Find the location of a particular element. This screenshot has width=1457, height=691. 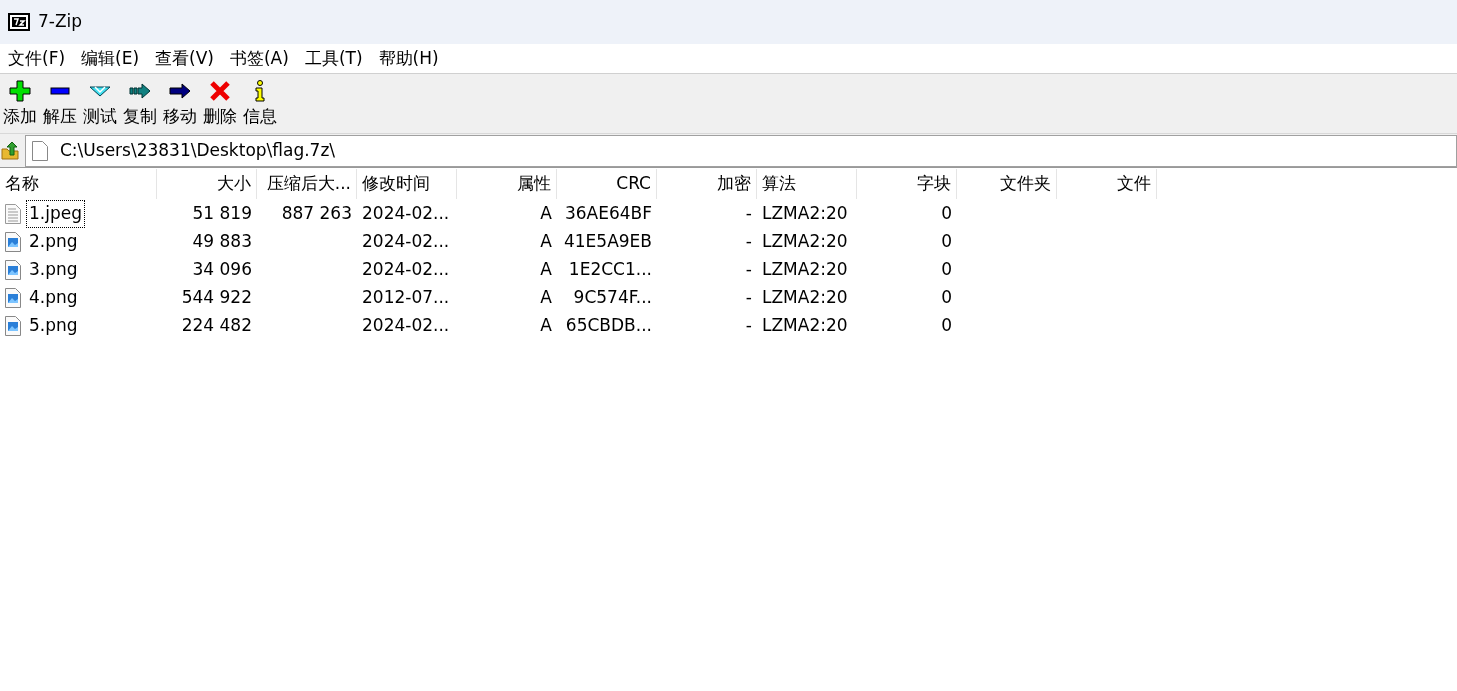

file-name: 5.png is located at coordinates (53, 326).